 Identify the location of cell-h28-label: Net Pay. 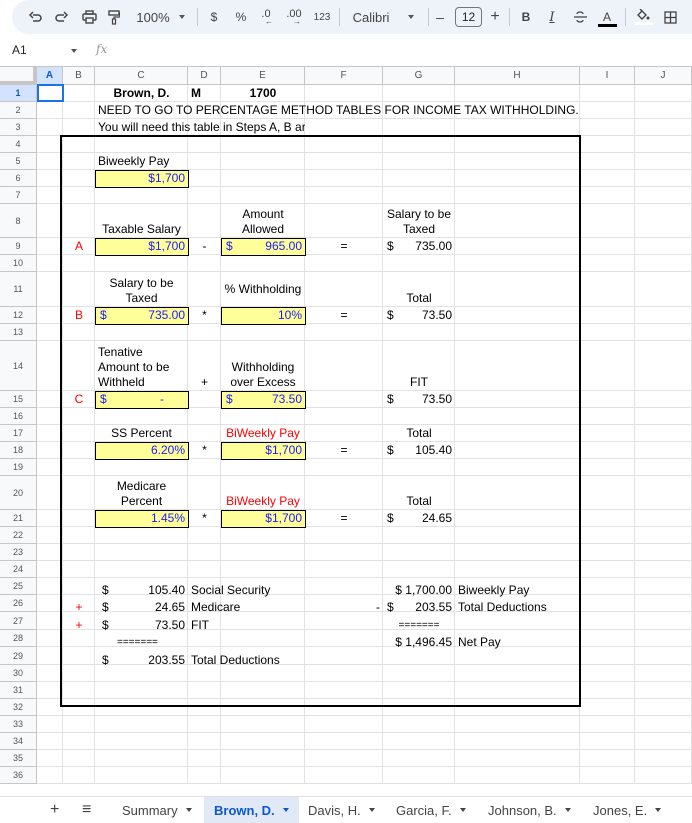
(517, 642).